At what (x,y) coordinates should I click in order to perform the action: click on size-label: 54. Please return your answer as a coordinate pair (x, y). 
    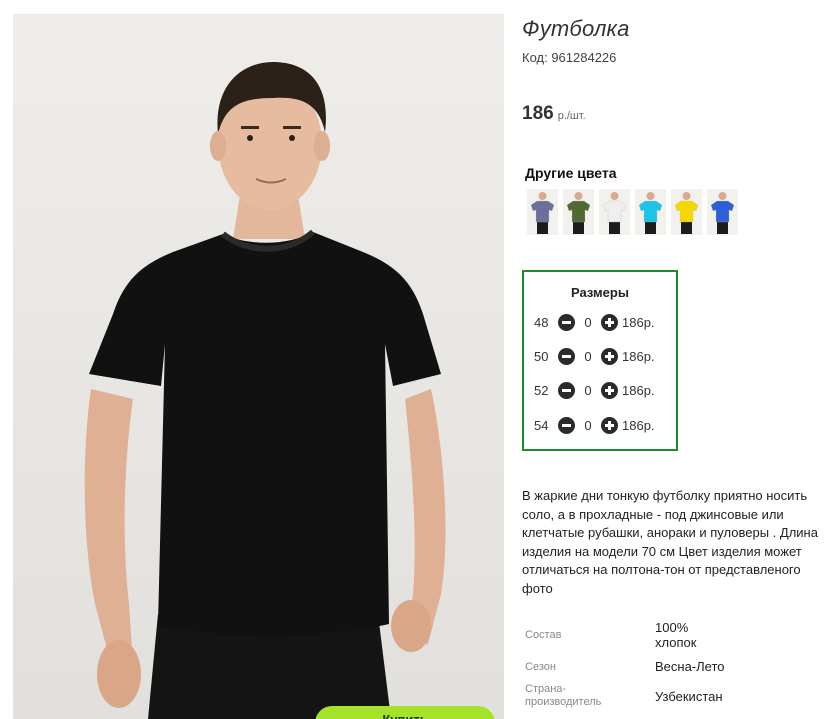
    Looking at the image, I should click on (541, 425).